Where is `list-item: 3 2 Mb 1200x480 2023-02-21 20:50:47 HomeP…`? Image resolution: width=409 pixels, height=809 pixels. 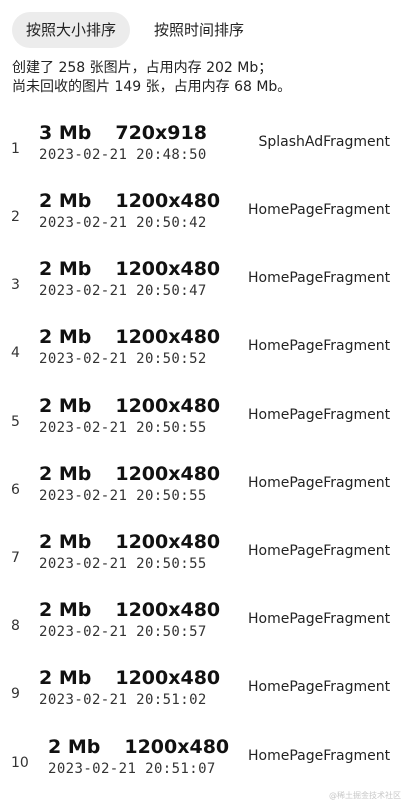
list-item: 3 2 Mb 1200x480 2023-02-21 20:50:47 HomeP… is located at coordinates (204, 292).